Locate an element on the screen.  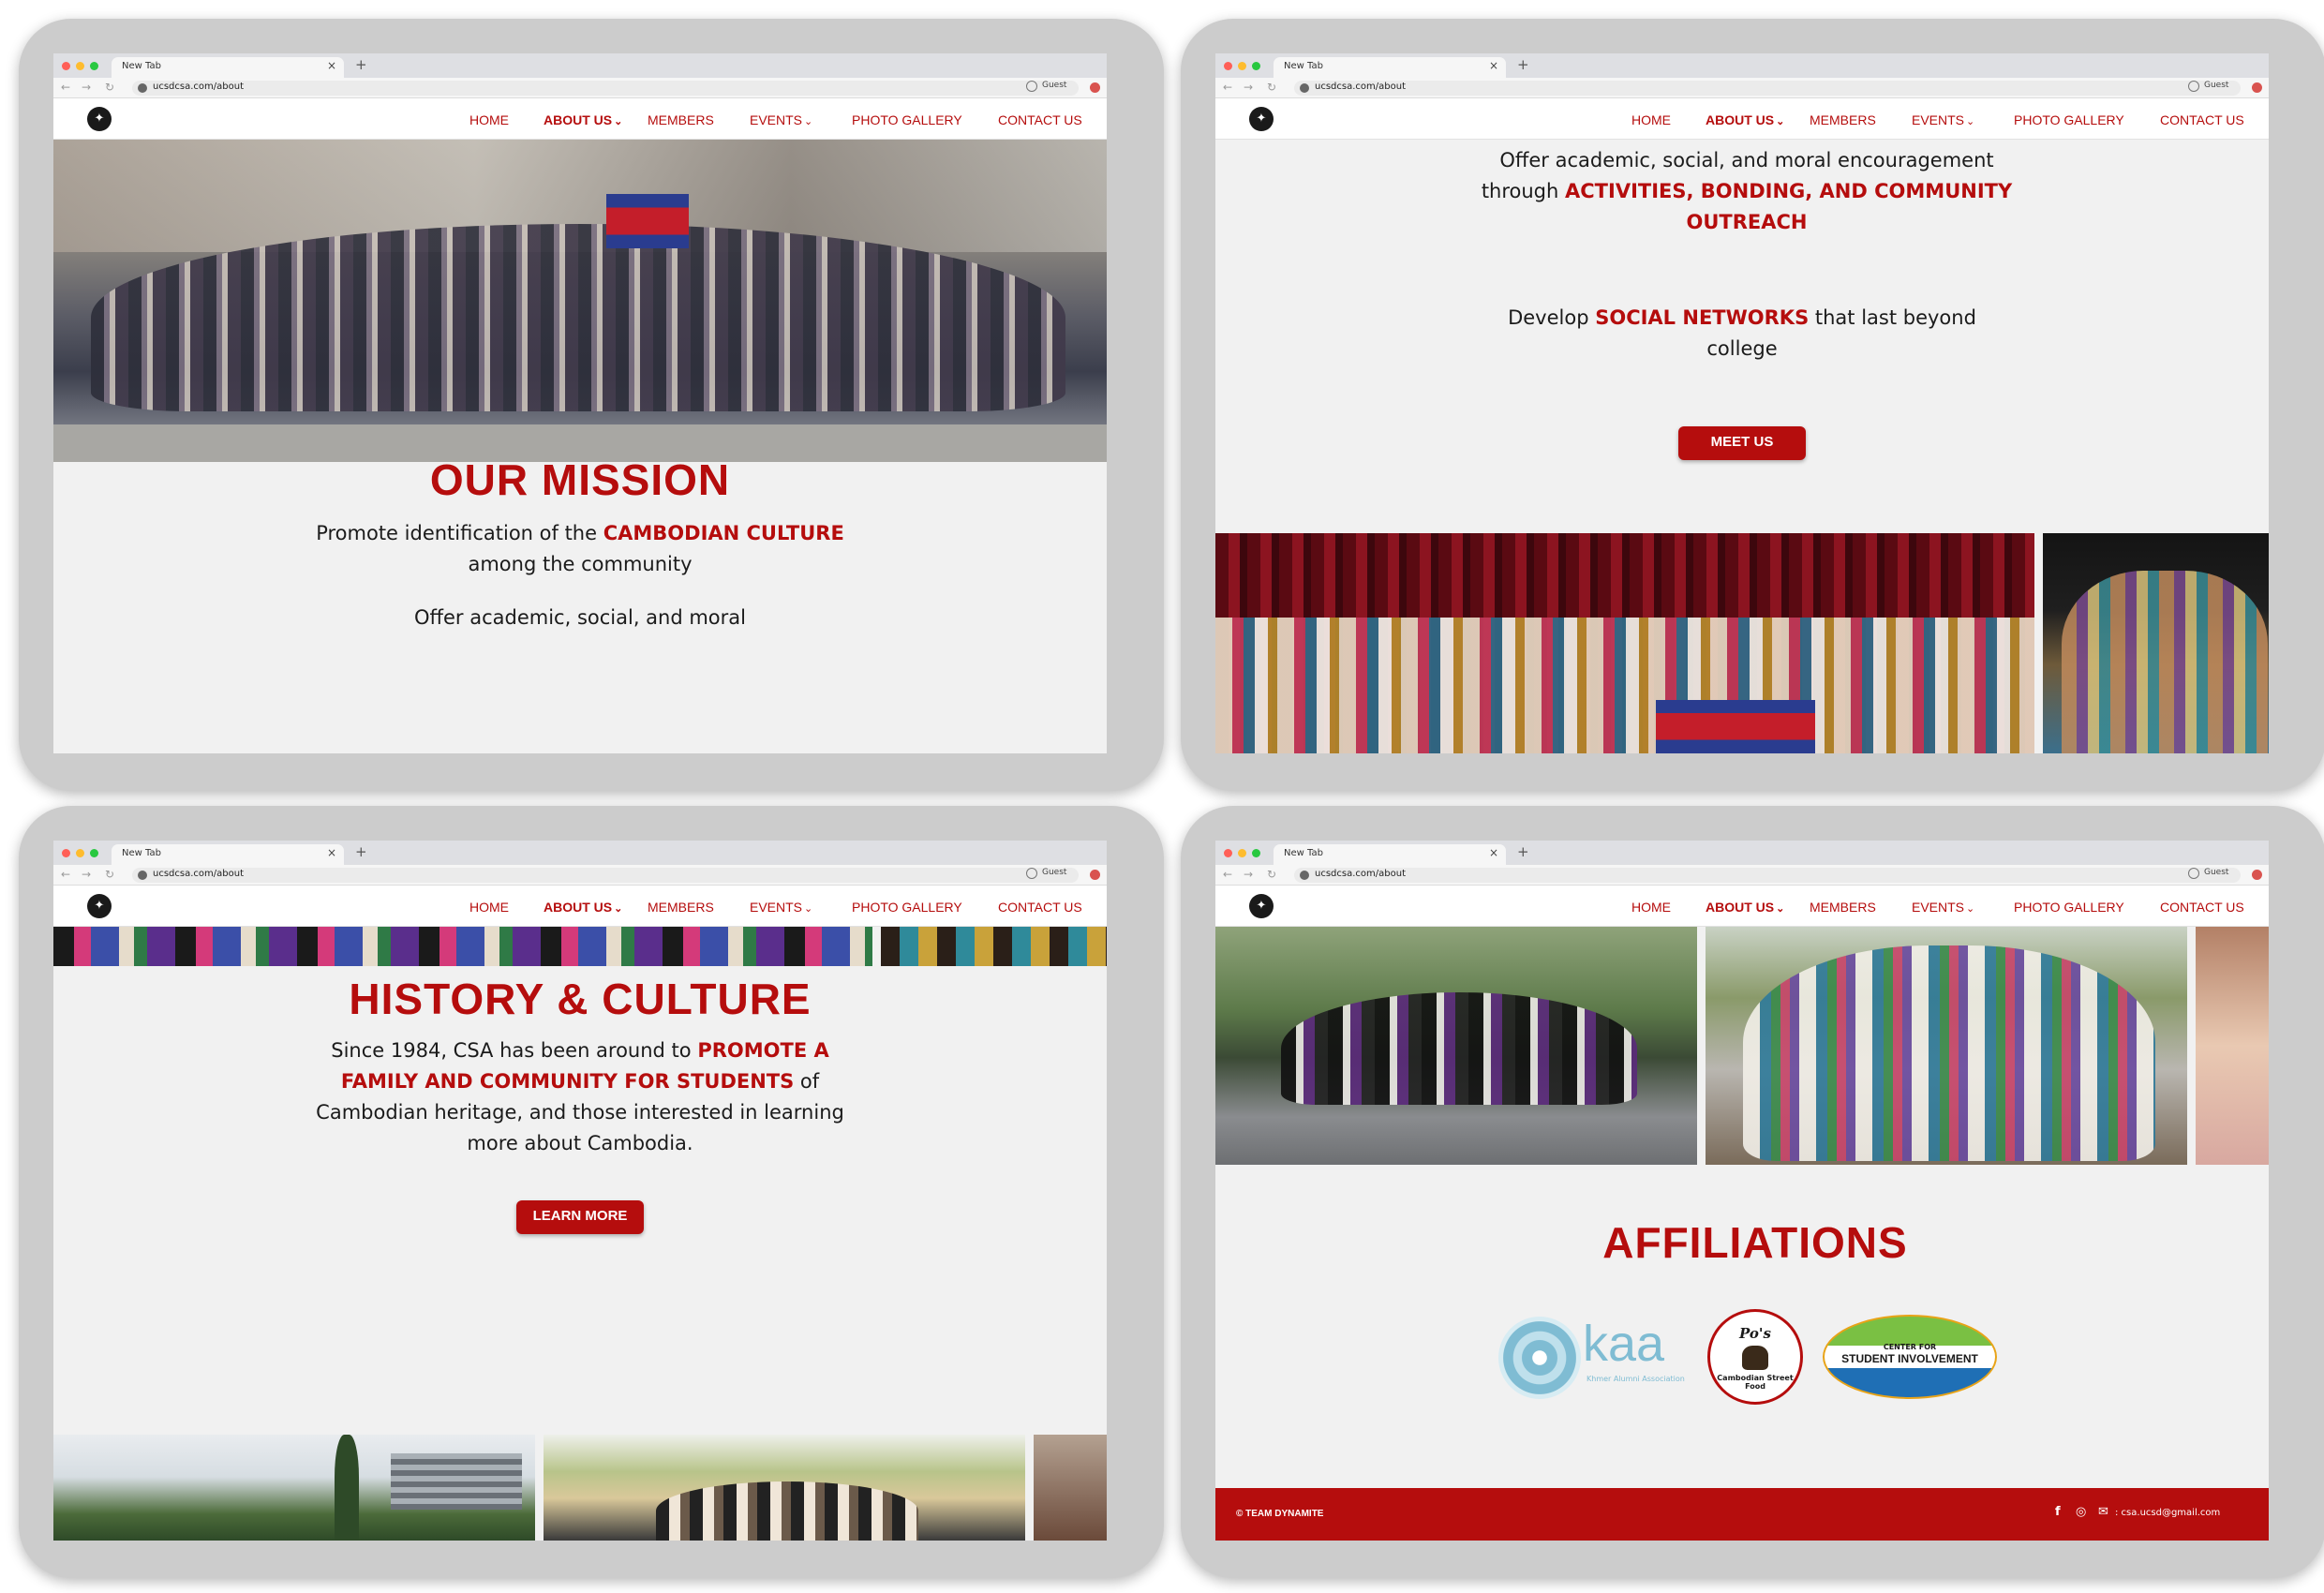
pos-logo: Po's Cambodian Street Food is located at coordinates (1755, 1357).